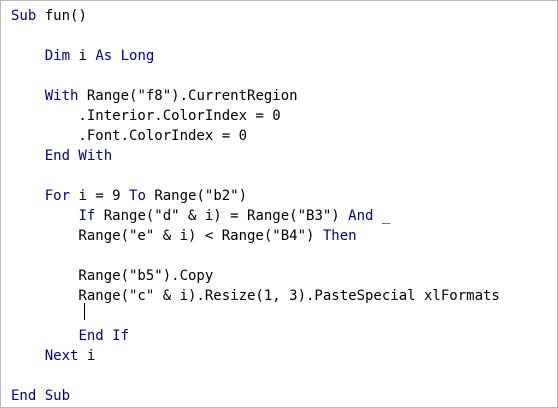  I want to click on code-line: Range("b5").Copy, so click(112, 276).